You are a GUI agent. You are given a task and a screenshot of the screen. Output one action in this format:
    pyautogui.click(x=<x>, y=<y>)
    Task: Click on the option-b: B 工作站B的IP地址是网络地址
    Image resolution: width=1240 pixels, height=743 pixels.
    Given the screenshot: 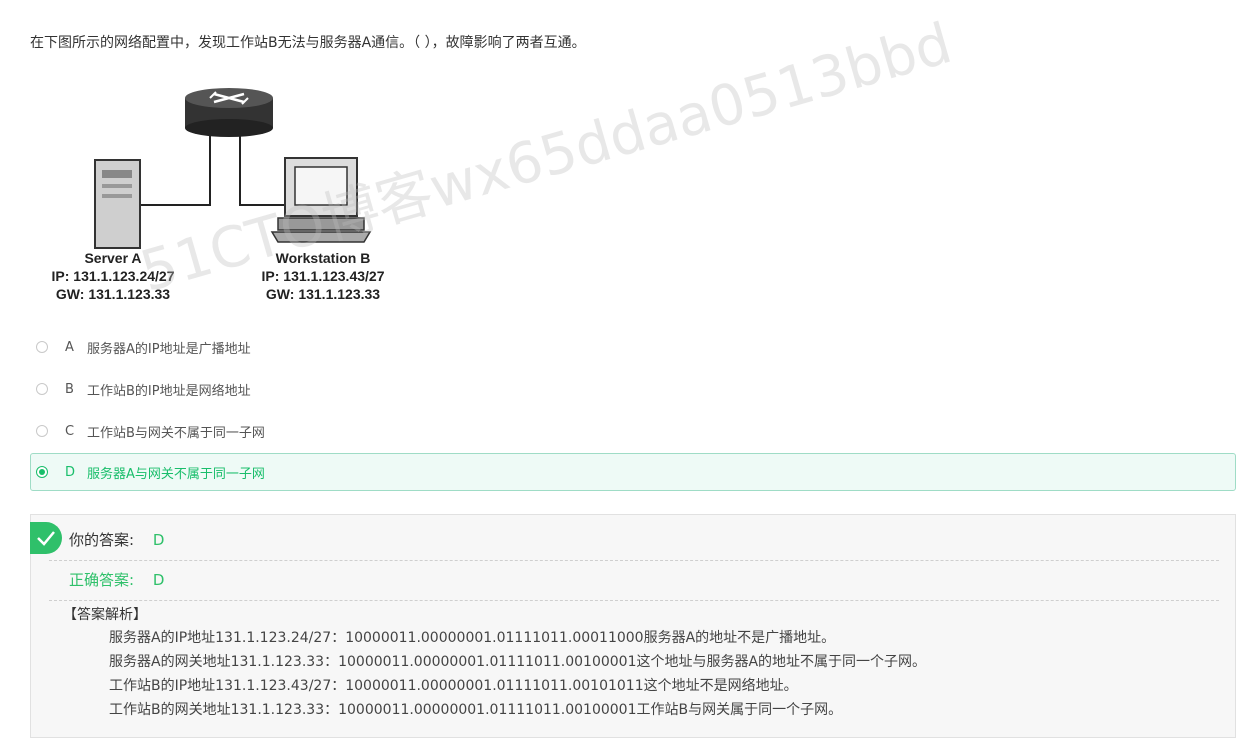 What is the action you would take?
    pyautogui.click(x=633, y=389)
    